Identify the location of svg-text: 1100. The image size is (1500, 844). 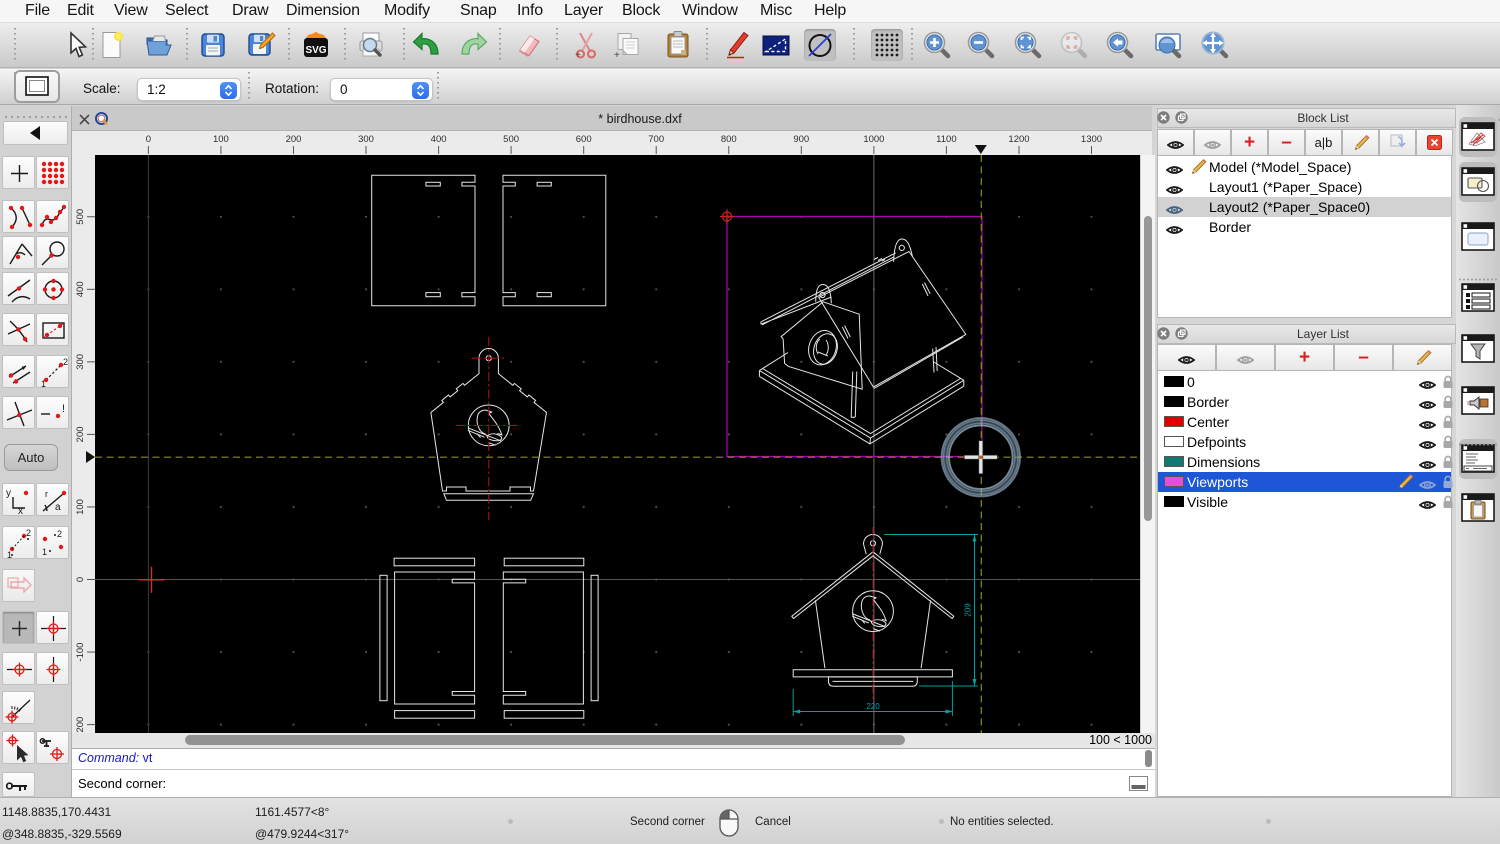
(946, 139).